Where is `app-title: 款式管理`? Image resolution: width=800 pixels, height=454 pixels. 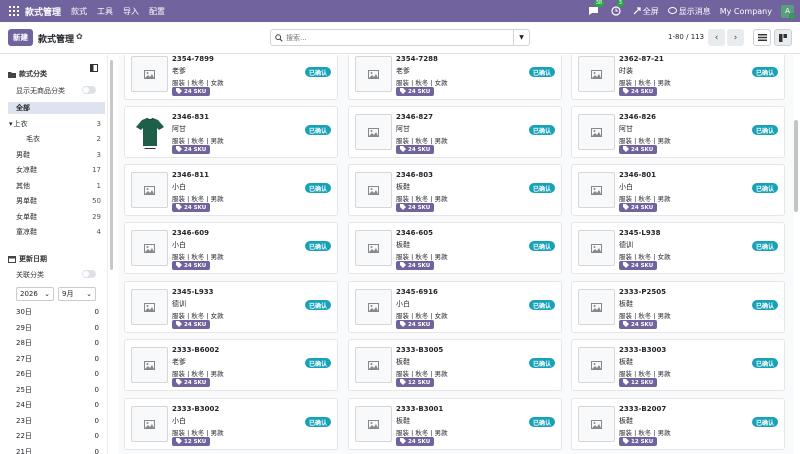 app-title: 款式管理 is located at coordinates (43, 11).